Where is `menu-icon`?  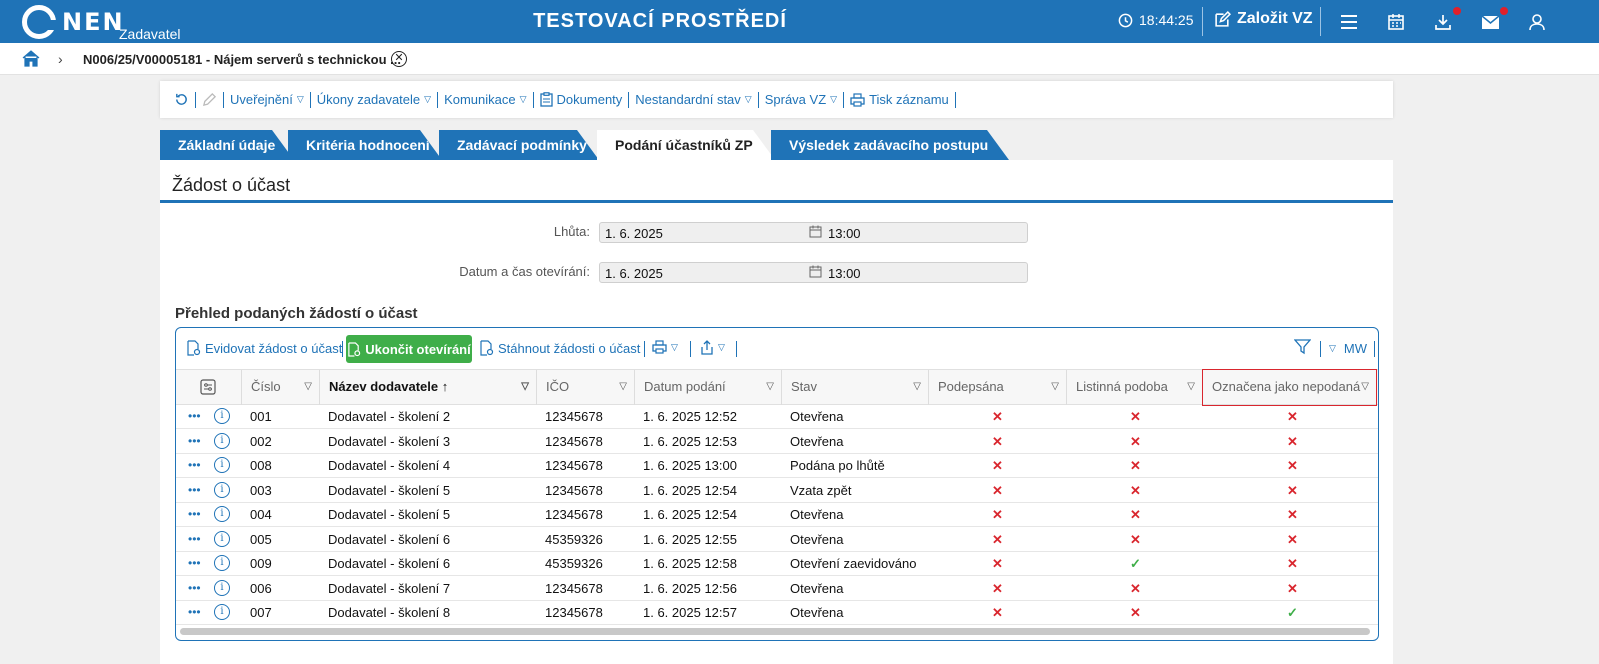 menu-icon is located at coordinates (1349, 22).